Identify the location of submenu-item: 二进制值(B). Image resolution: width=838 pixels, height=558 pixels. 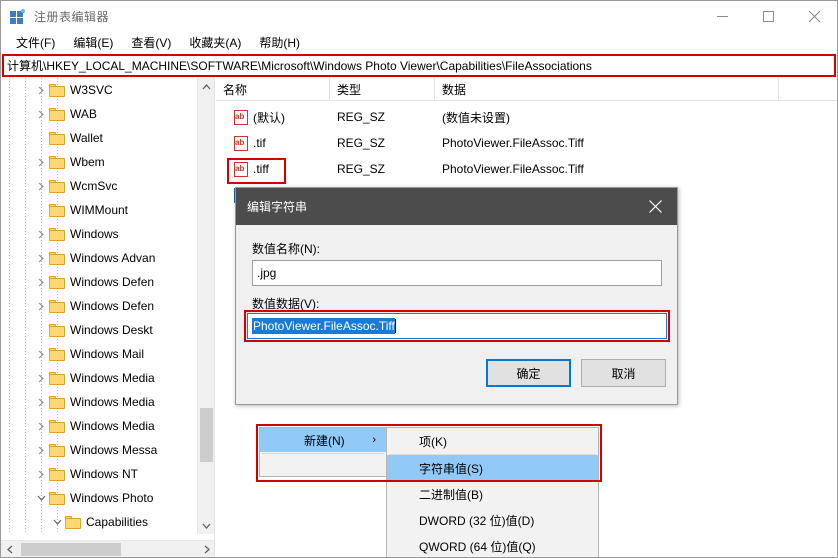
(492, 494).